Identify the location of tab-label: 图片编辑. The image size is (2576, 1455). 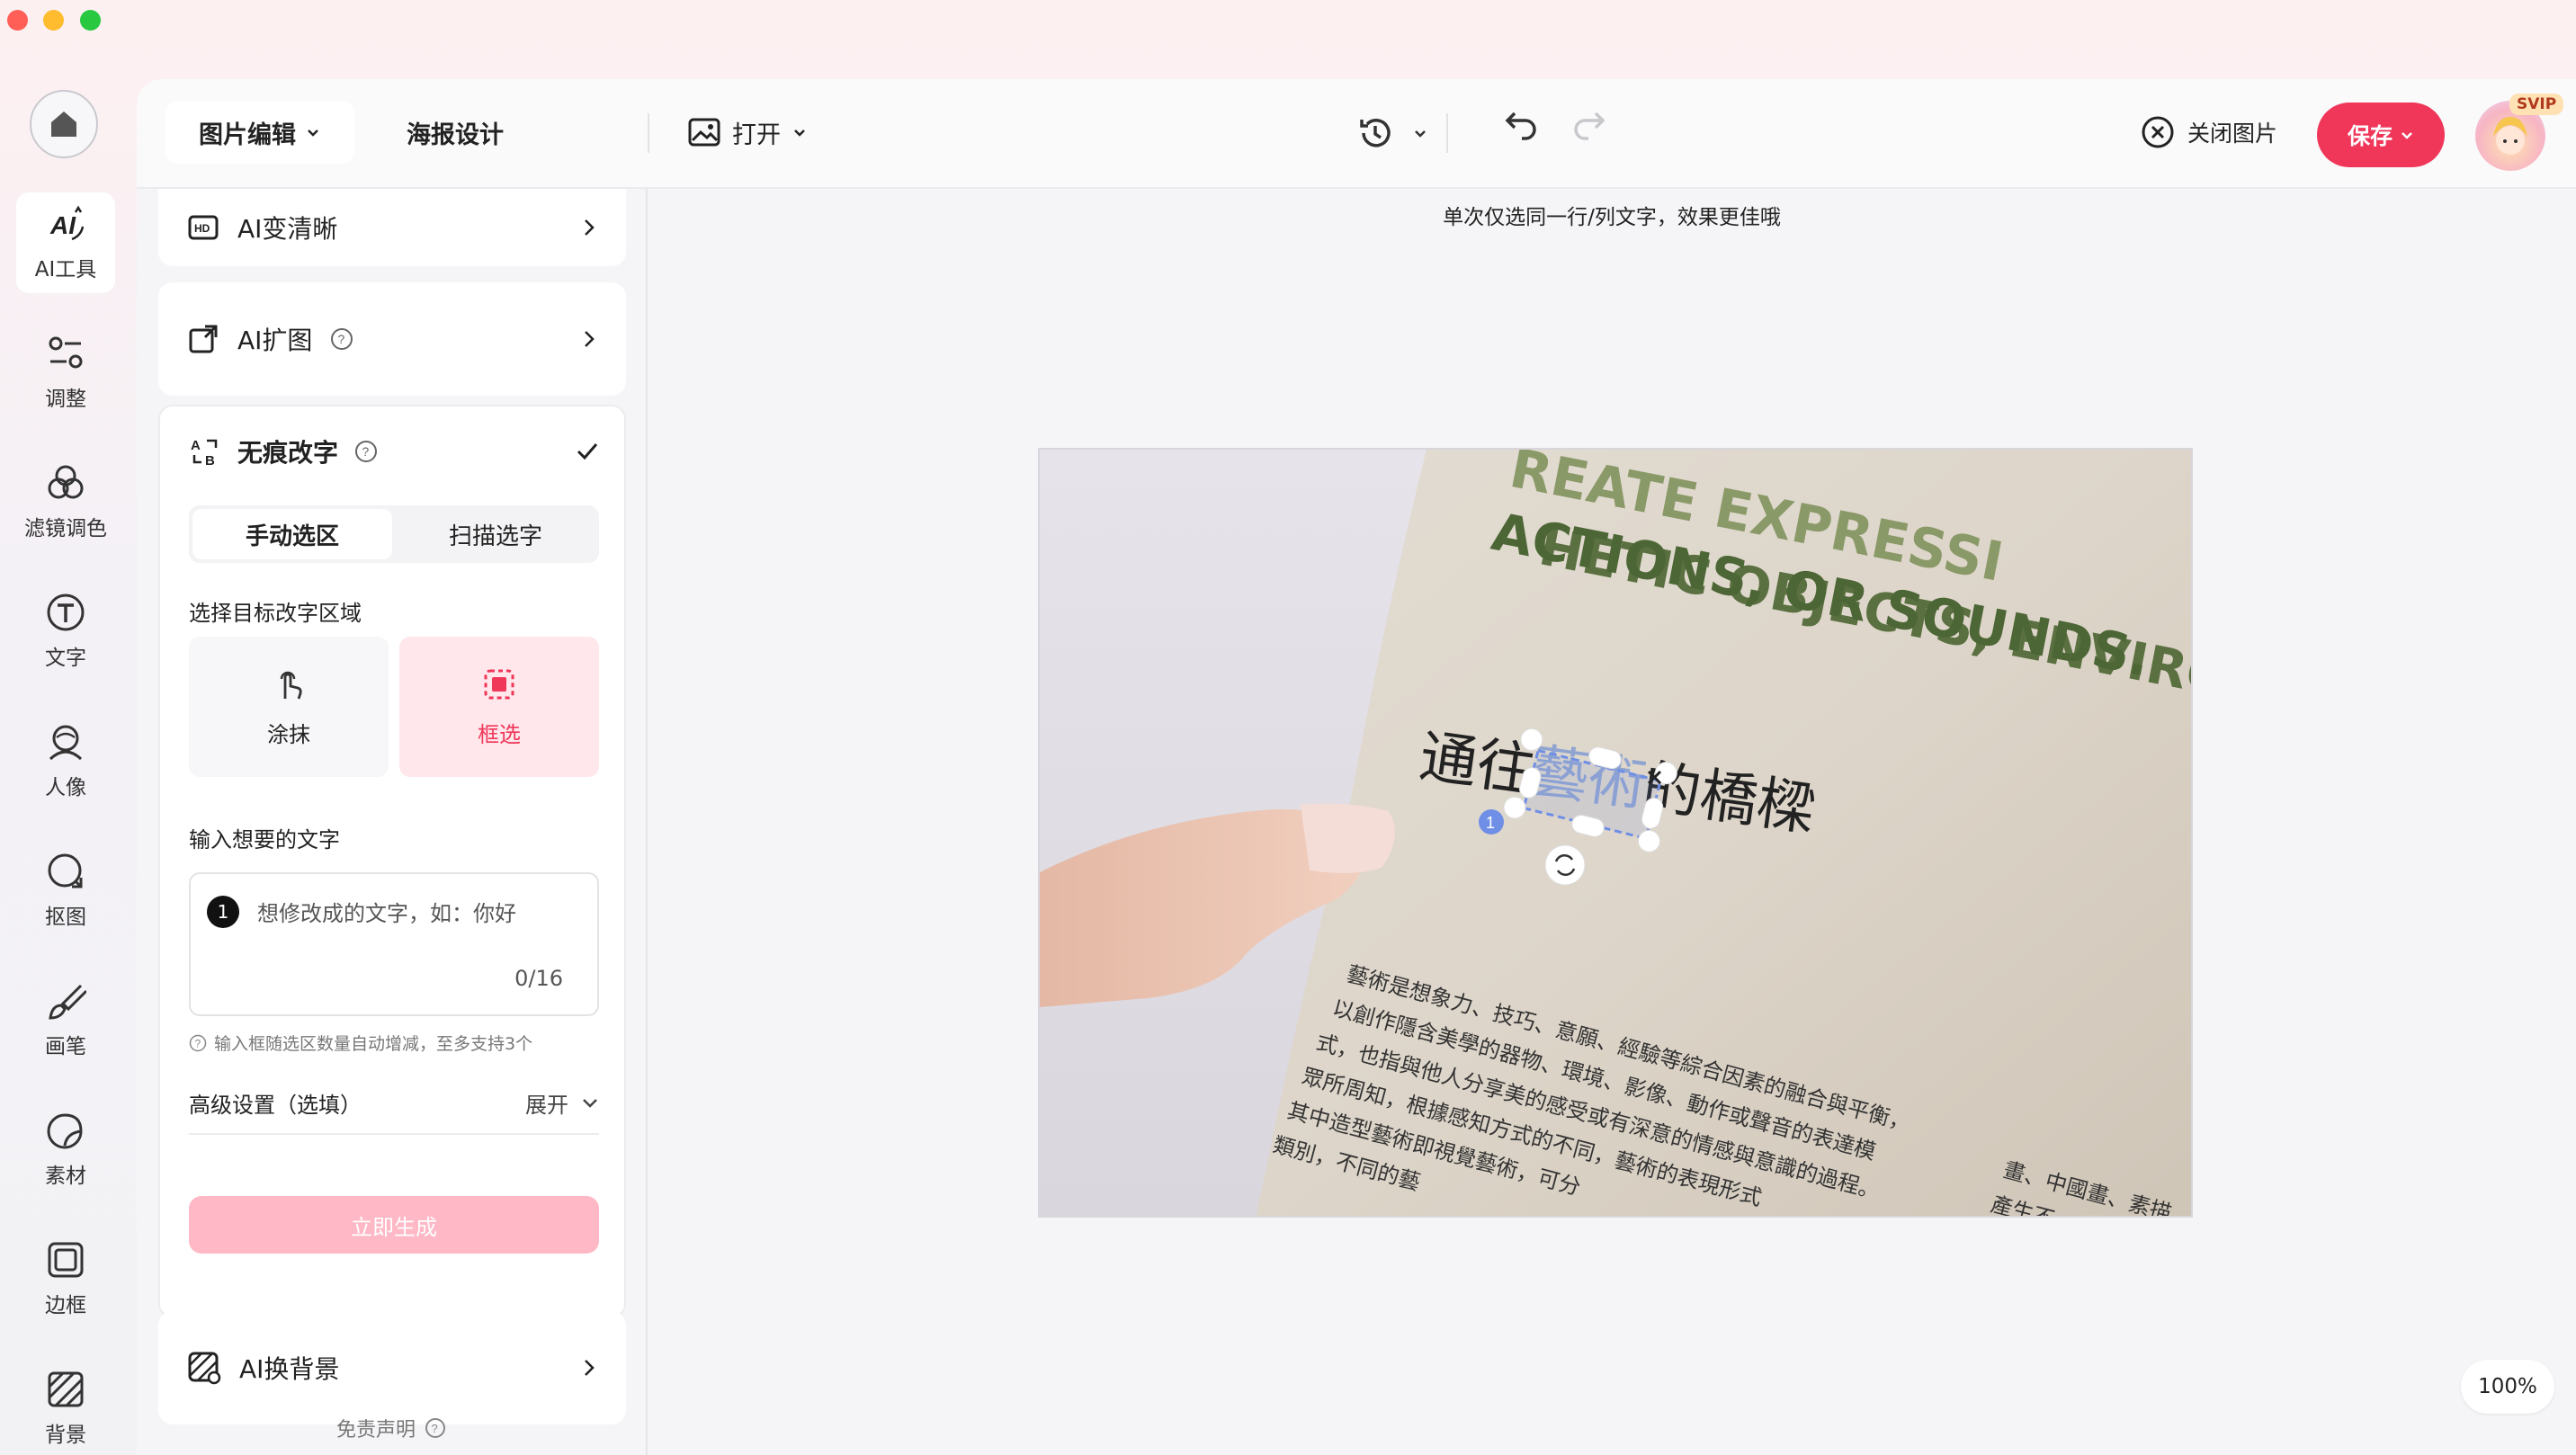
(247, 135).